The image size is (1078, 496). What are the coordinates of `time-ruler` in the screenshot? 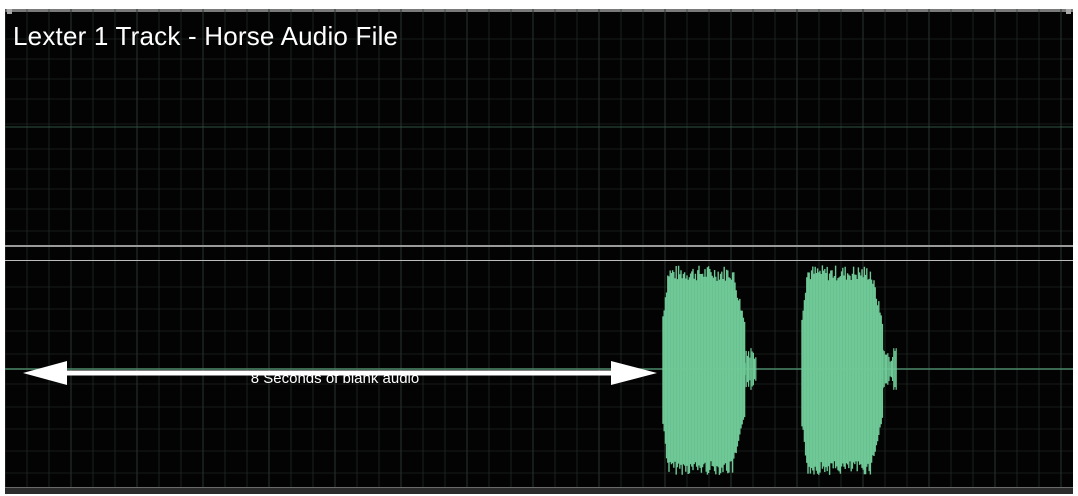 It's located at (539, 490).